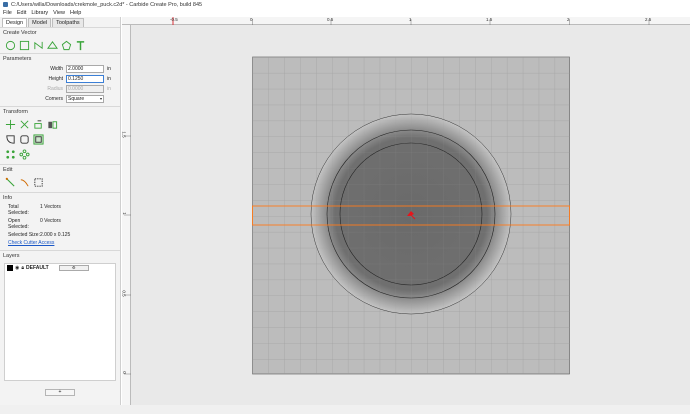 The image size is (690, 414). Describe the element at coordinates (124, 372) in the screenshot. I see `vruler-label-0: 0` at that location.